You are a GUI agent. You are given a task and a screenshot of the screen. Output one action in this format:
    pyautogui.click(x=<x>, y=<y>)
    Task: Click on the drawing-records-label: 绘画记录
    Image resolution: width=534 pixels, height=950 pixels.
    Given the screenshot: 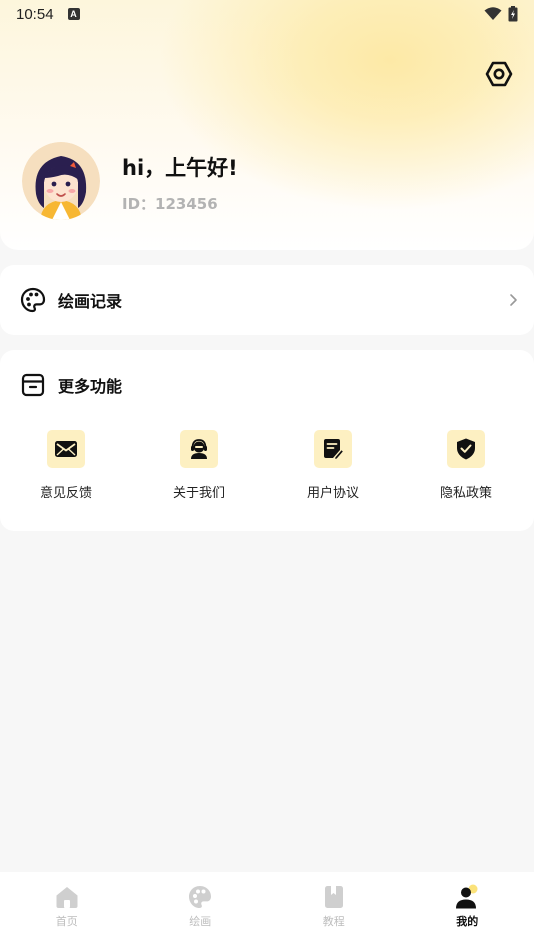 What is the action you would take?
    pyautogui.click(x=90, y=301)
    